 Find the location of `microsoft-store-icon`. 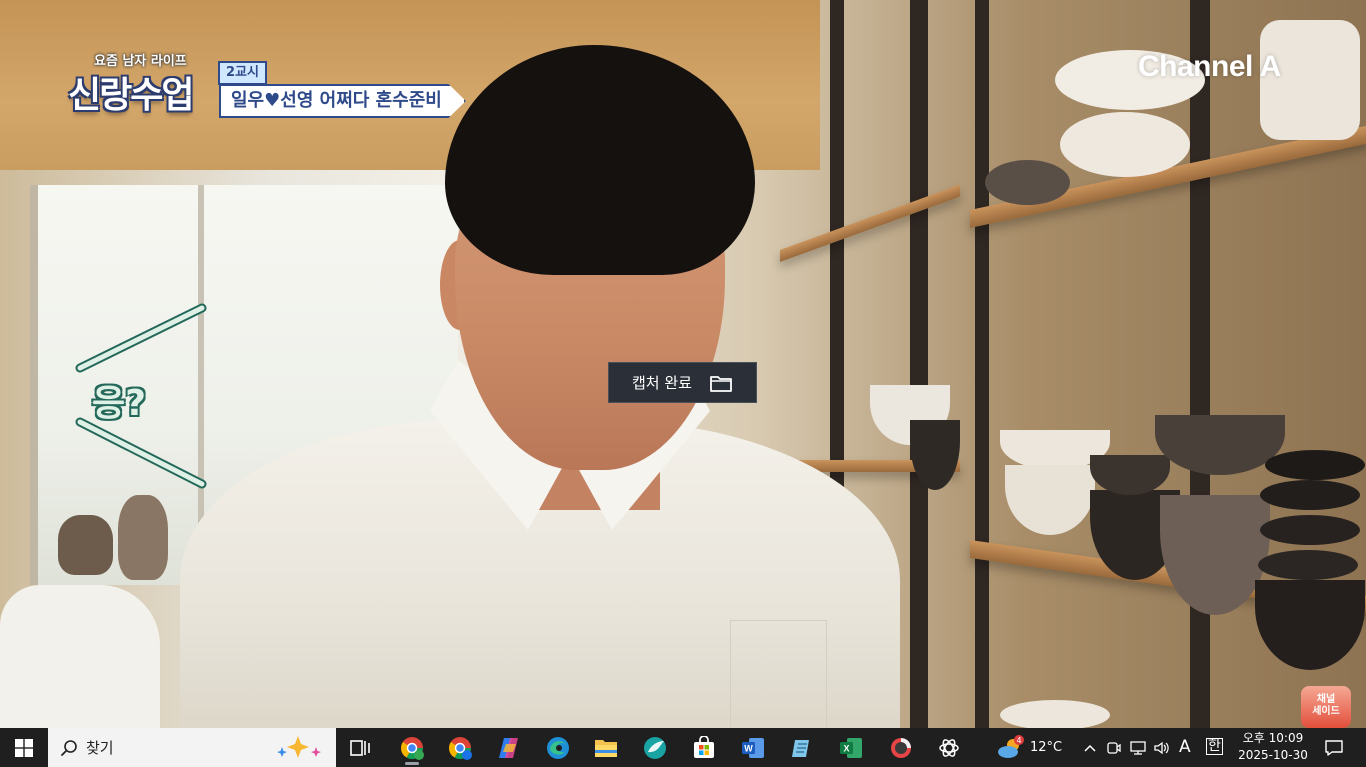

microsoft-store-icon is located at coordinates (704, 748).